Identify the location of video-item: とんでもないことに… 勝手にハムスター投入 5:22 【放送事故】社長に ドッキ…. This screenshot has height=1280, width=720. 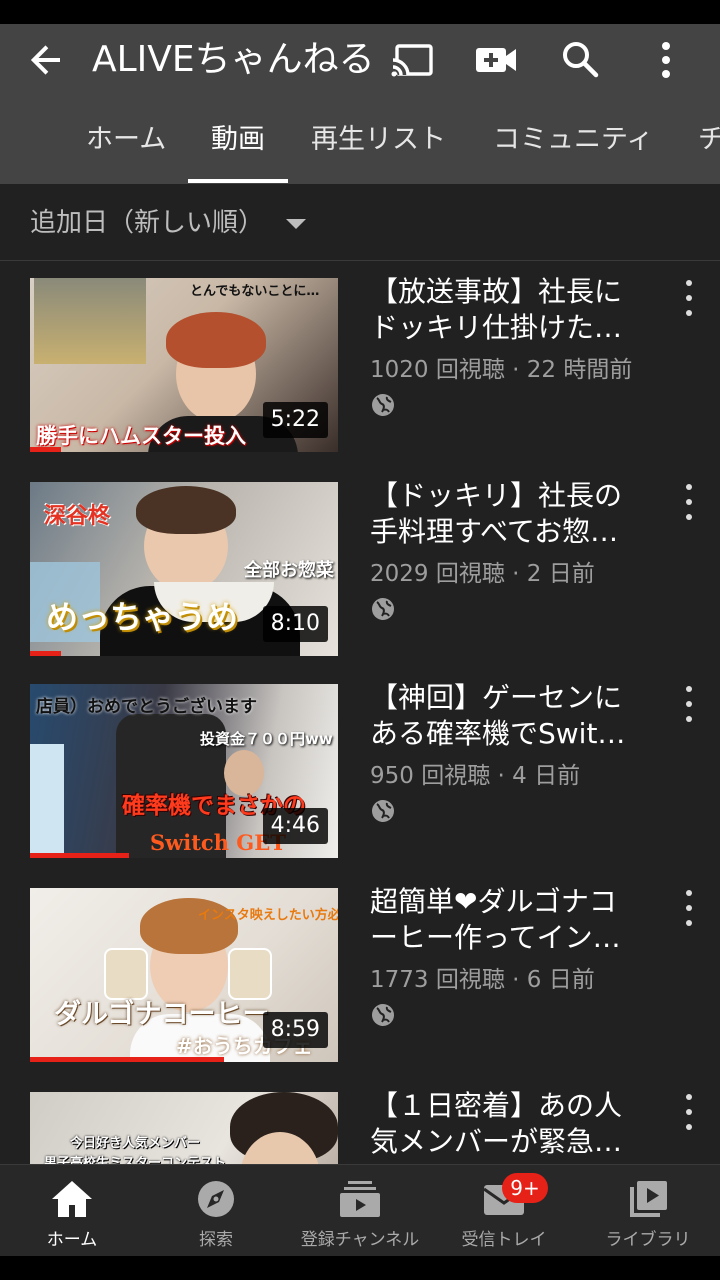
(360, 357).